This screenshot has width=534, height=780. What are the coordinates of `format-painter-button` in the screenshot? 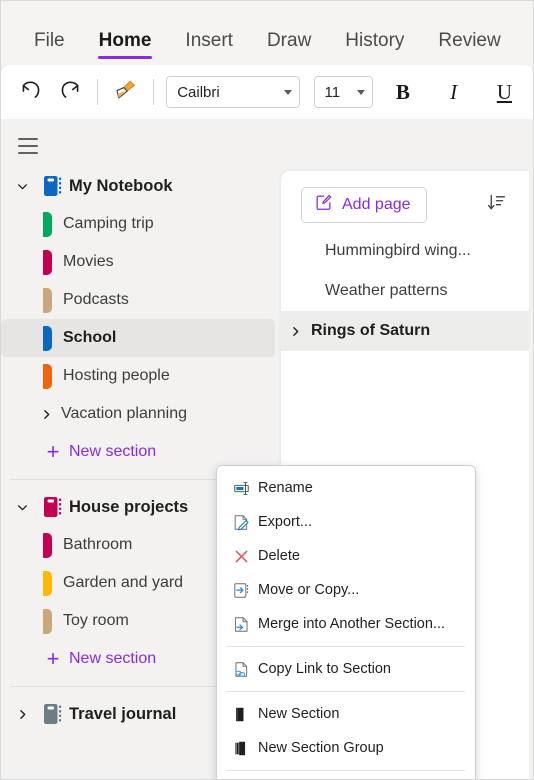 It's located at (125, 92).